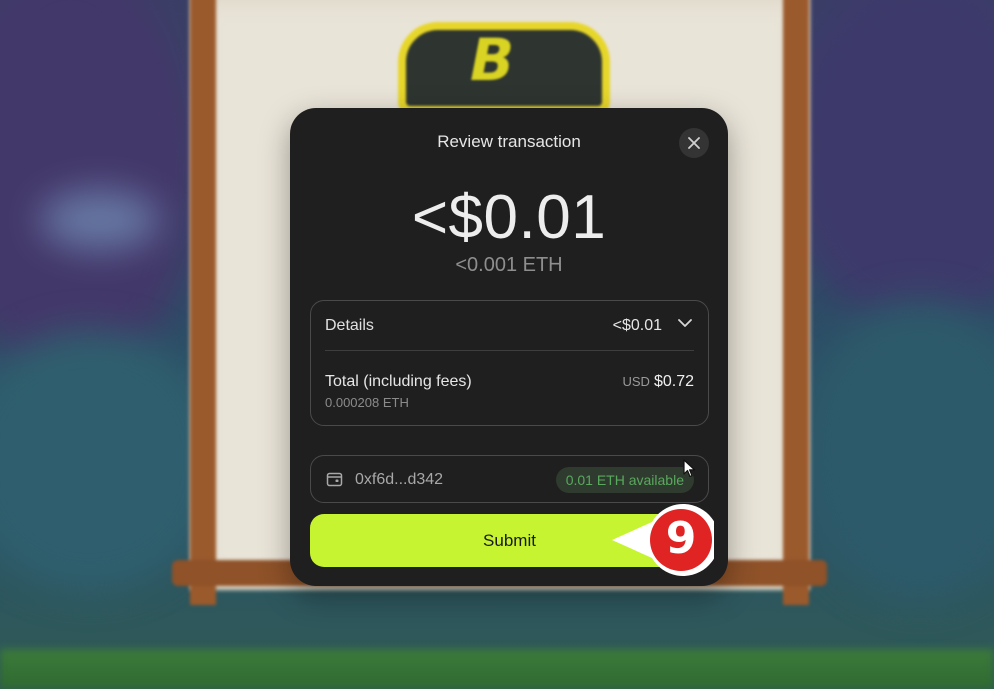 The width and height of the screenshot is (994, 689). Describe the element at coordinates (349, 325) in the screenshot. I see `details-label: Details` at that location.